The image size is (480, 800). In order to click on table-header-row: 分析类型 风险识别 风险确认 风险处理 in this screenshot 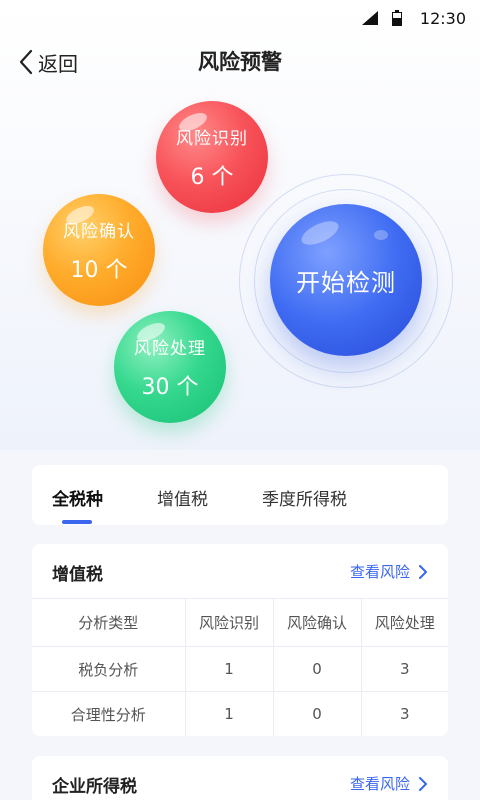, I will do `click(240, 622)`.